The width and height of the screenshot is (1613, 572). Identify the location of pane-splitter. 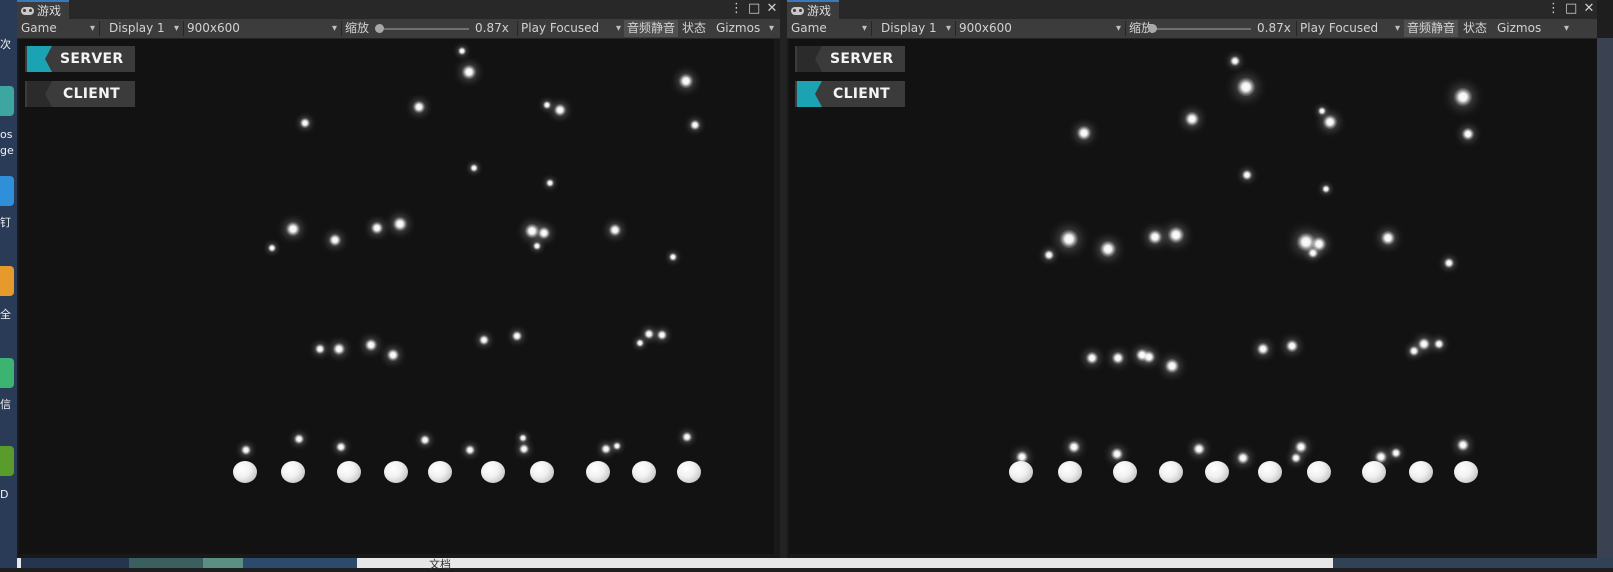
(783, 279).